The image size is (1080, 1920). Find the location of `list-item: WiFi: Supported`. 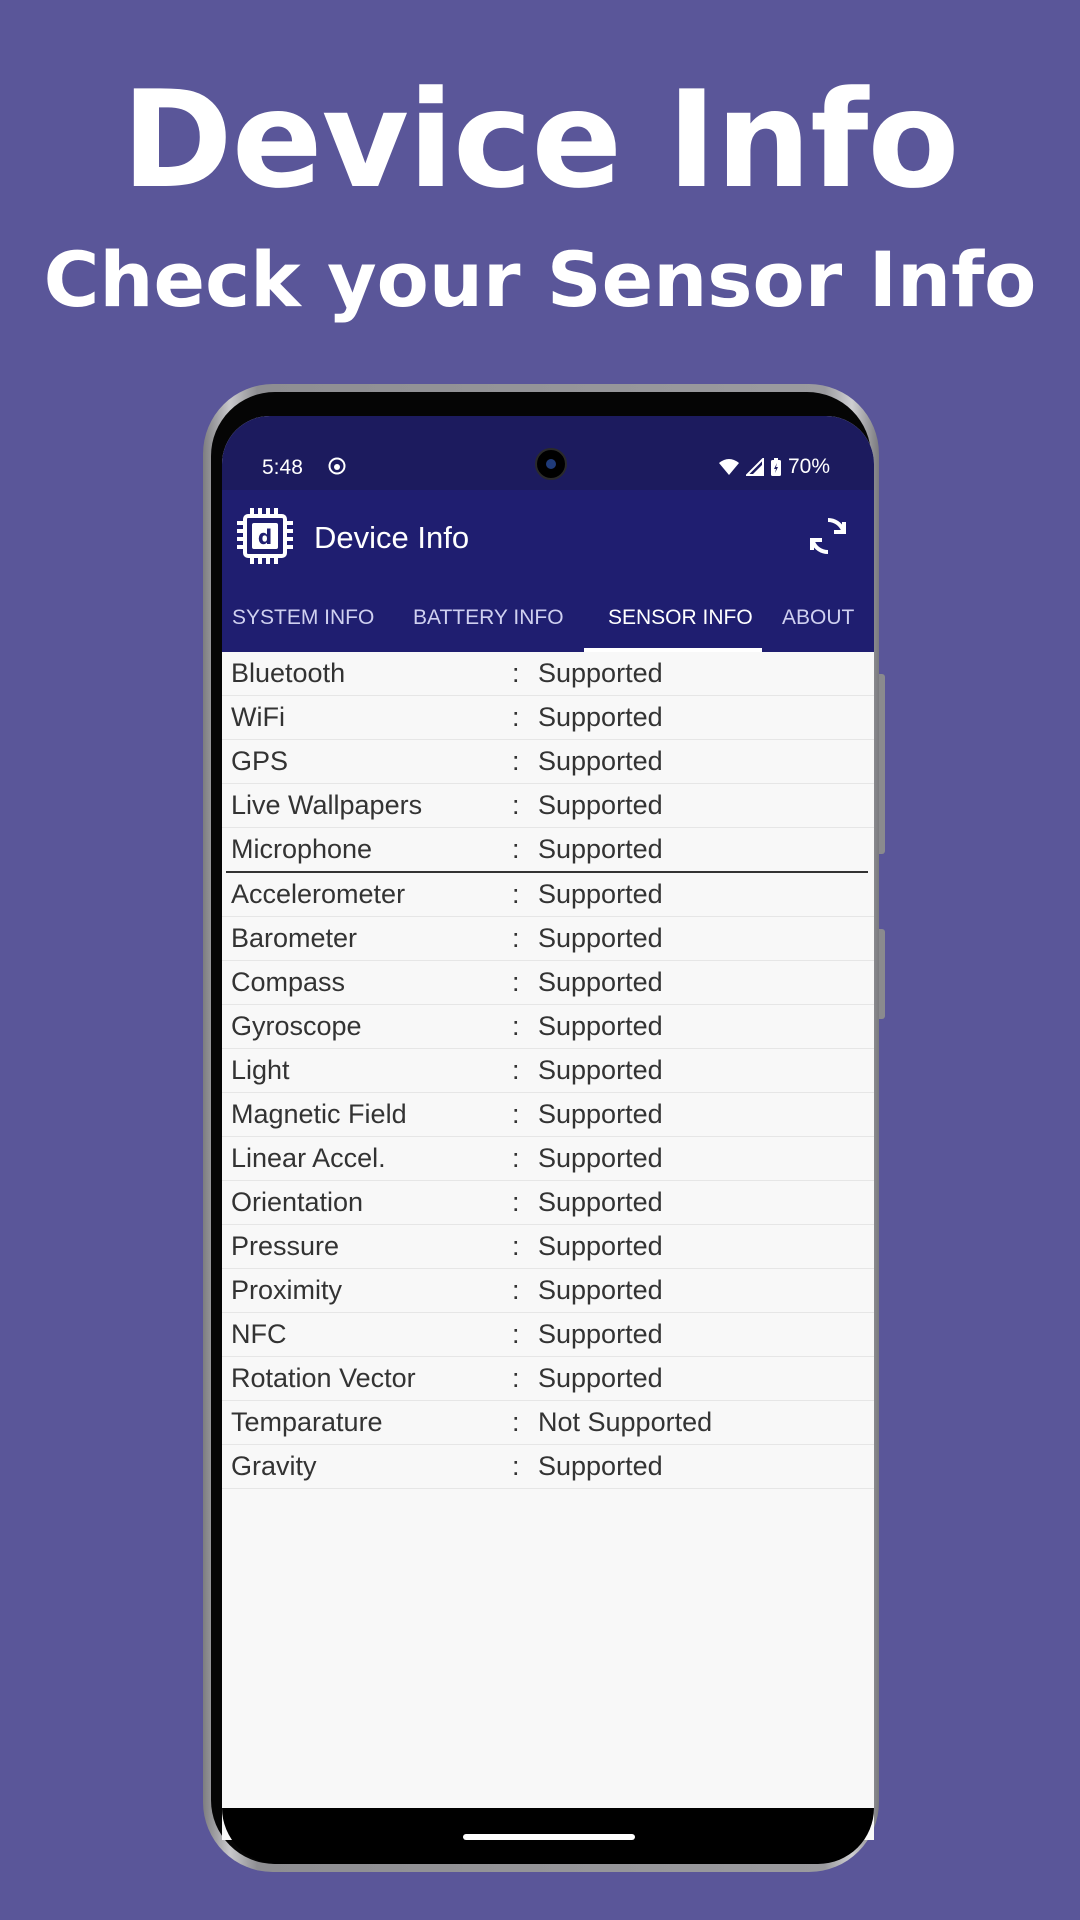

list-item: WiFi: Supported is located at coordinates (548, 718).